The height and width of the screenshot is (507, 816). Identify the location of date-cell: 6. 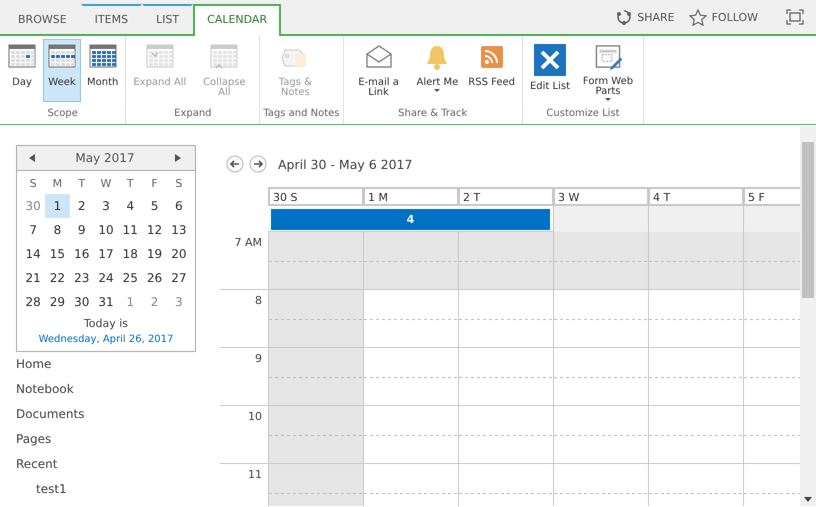
(178, 206).